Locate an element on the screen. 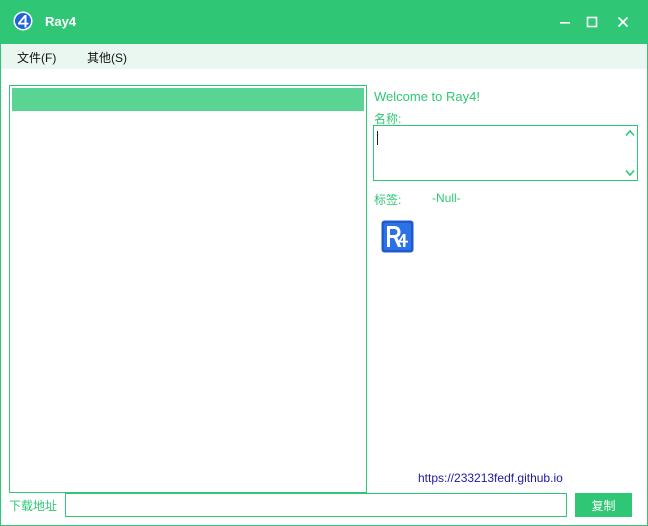 The width and height of the screenshot is (648, 526). title-bar: Ray4 is located at coordinates (324, 22).